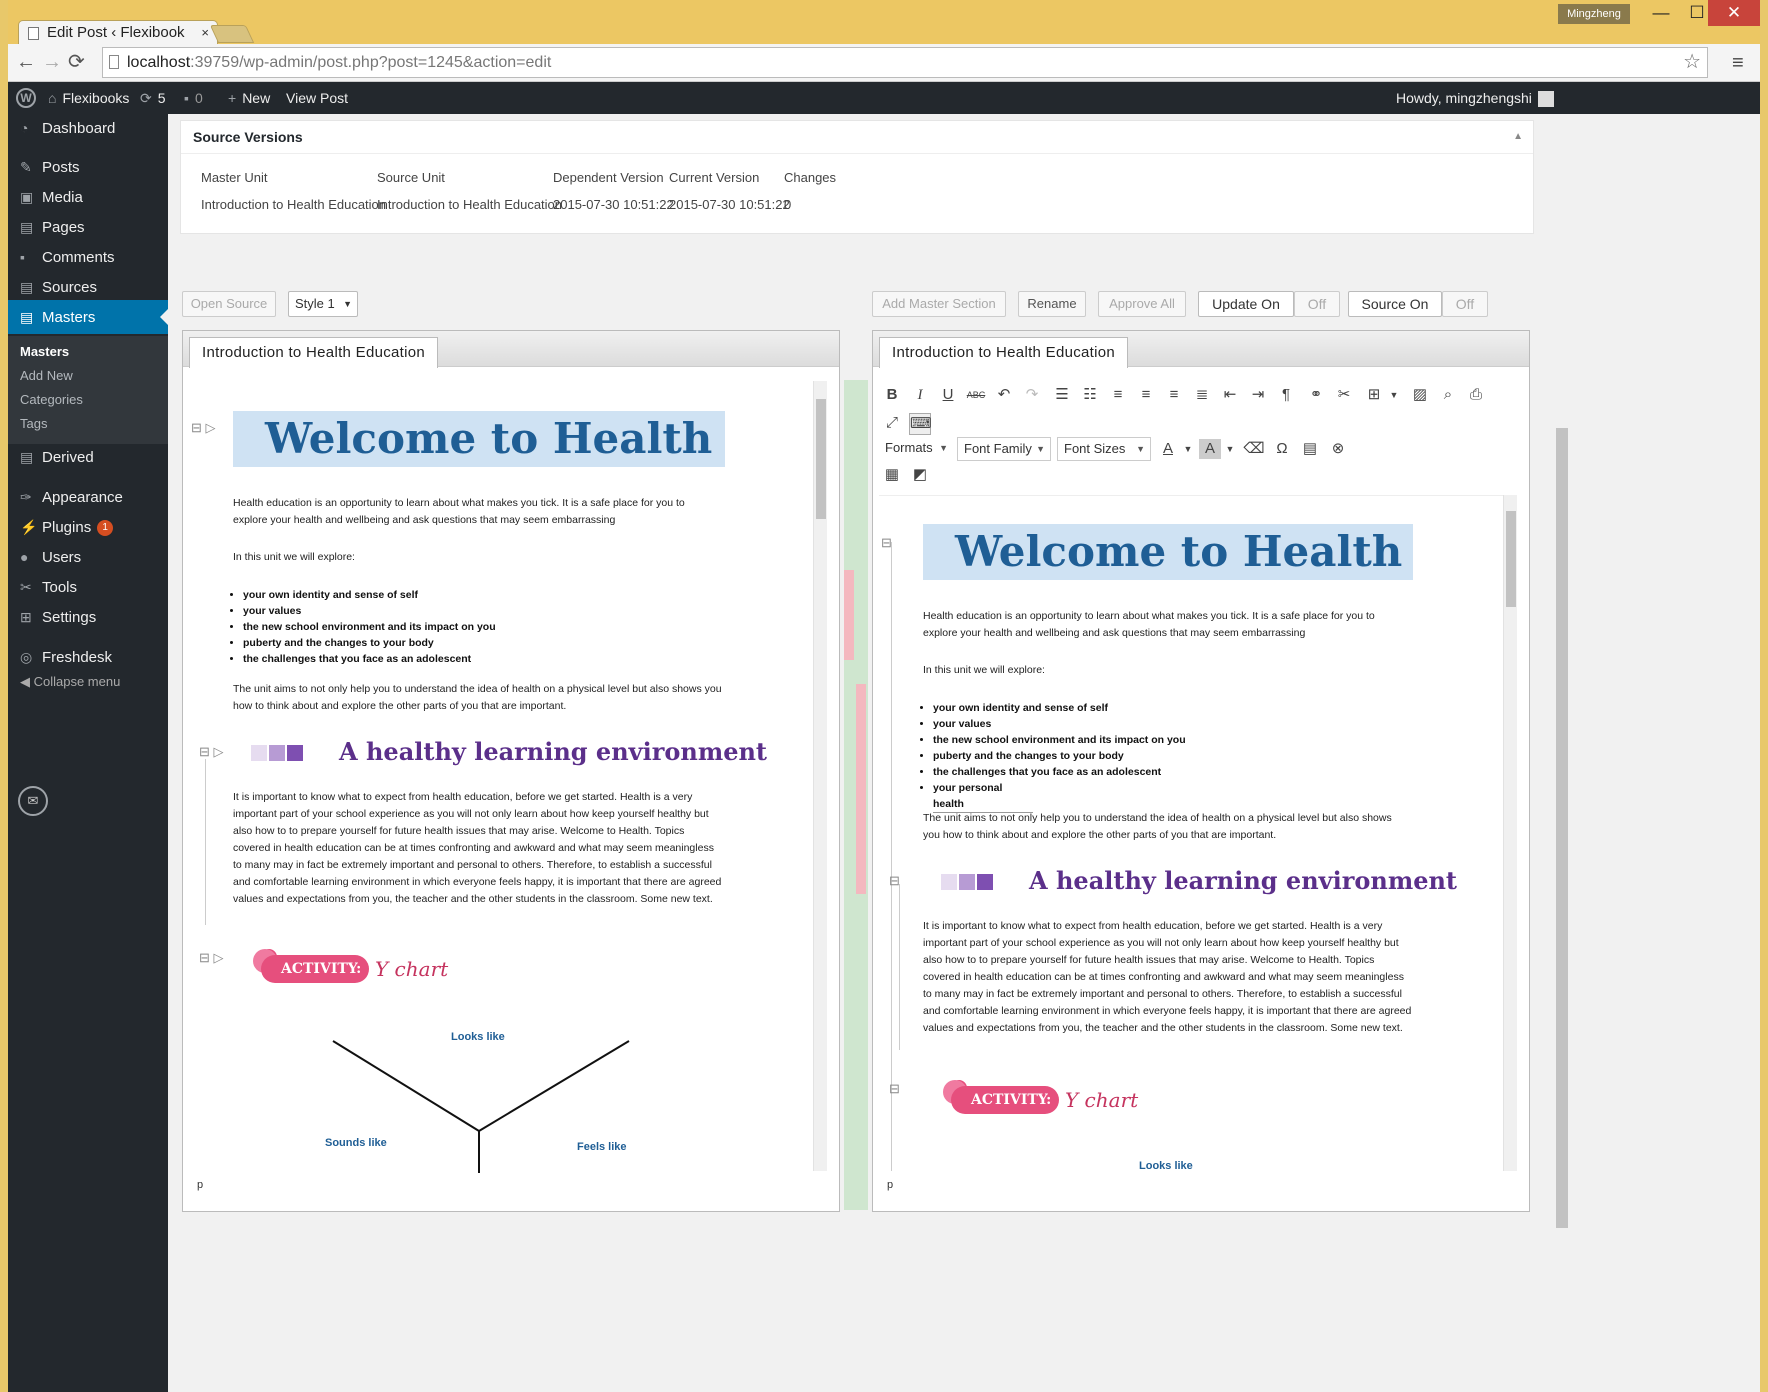  Describe the element at coordinates (88, 527) in the screenshot. I see `sidebar-item-plugins: ⚡ Plugins 1` at that location.